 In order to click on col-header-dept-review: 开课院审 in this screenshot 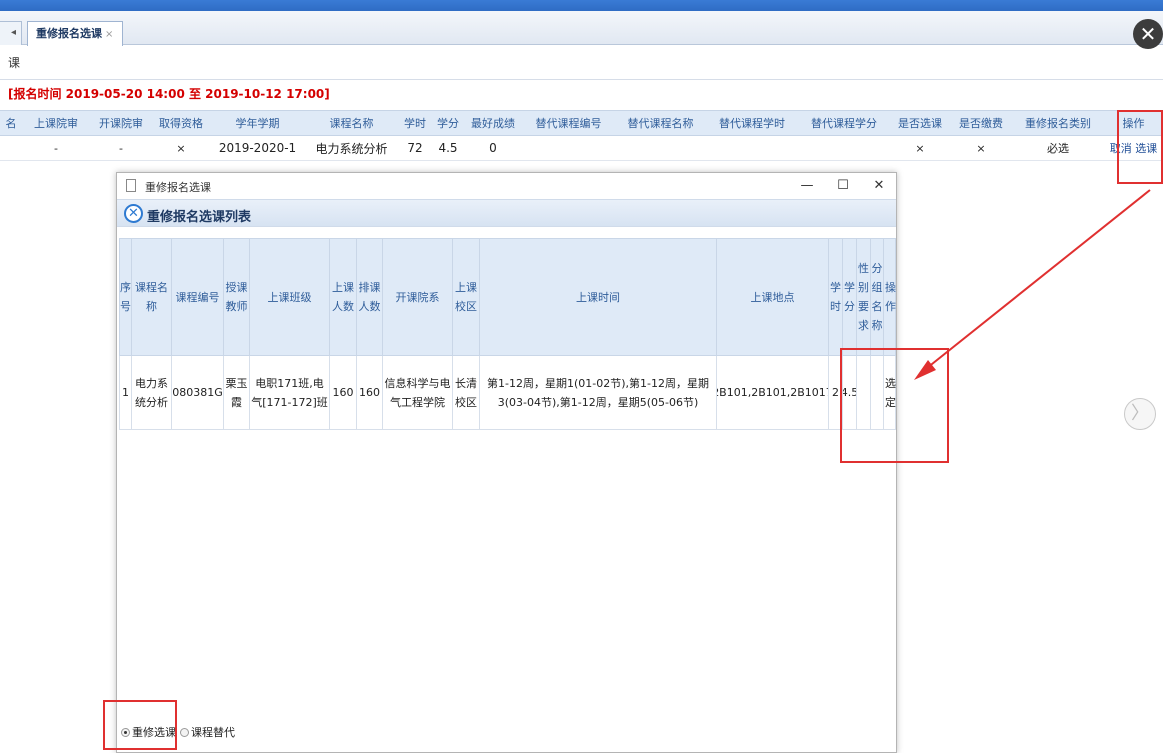, I will do `click(121, 123)`.